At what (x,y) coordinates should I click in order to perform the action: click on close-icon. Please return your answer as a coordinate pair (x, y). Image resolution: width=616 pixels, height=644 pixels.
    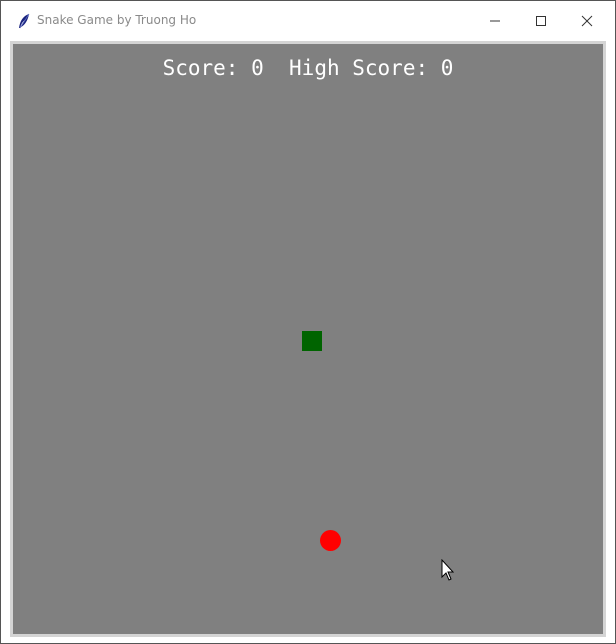
    Looking at the image, I should click on (587, 21).